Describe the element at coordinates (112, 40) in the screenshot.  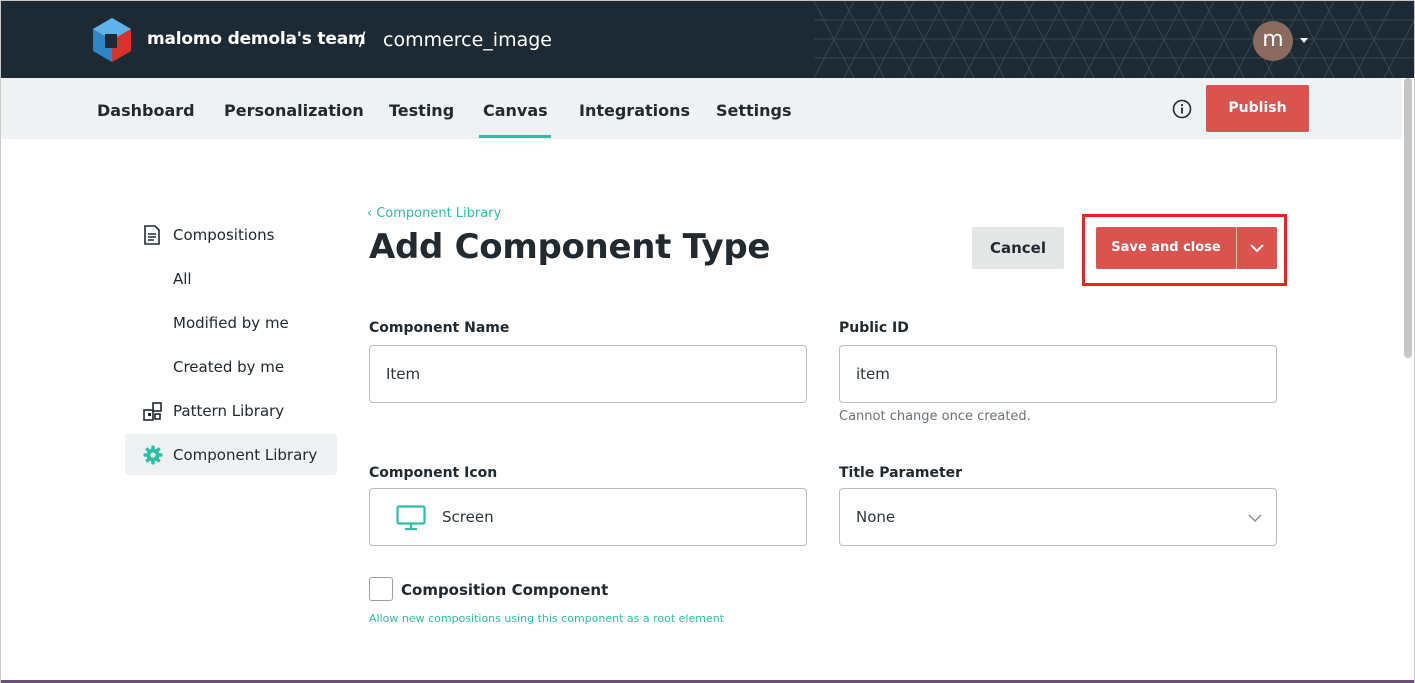
I see `app-logo` at that location.